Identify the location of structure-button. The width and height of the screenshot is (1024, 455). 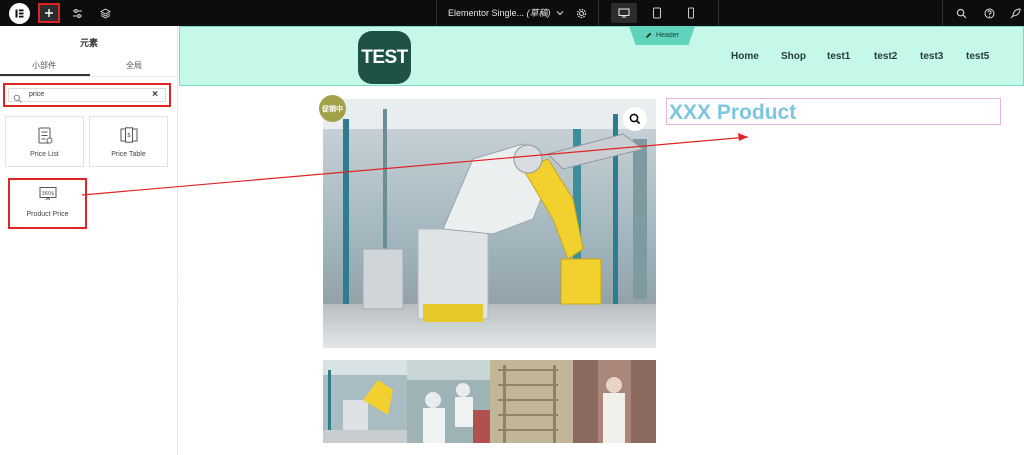
(105, 13).